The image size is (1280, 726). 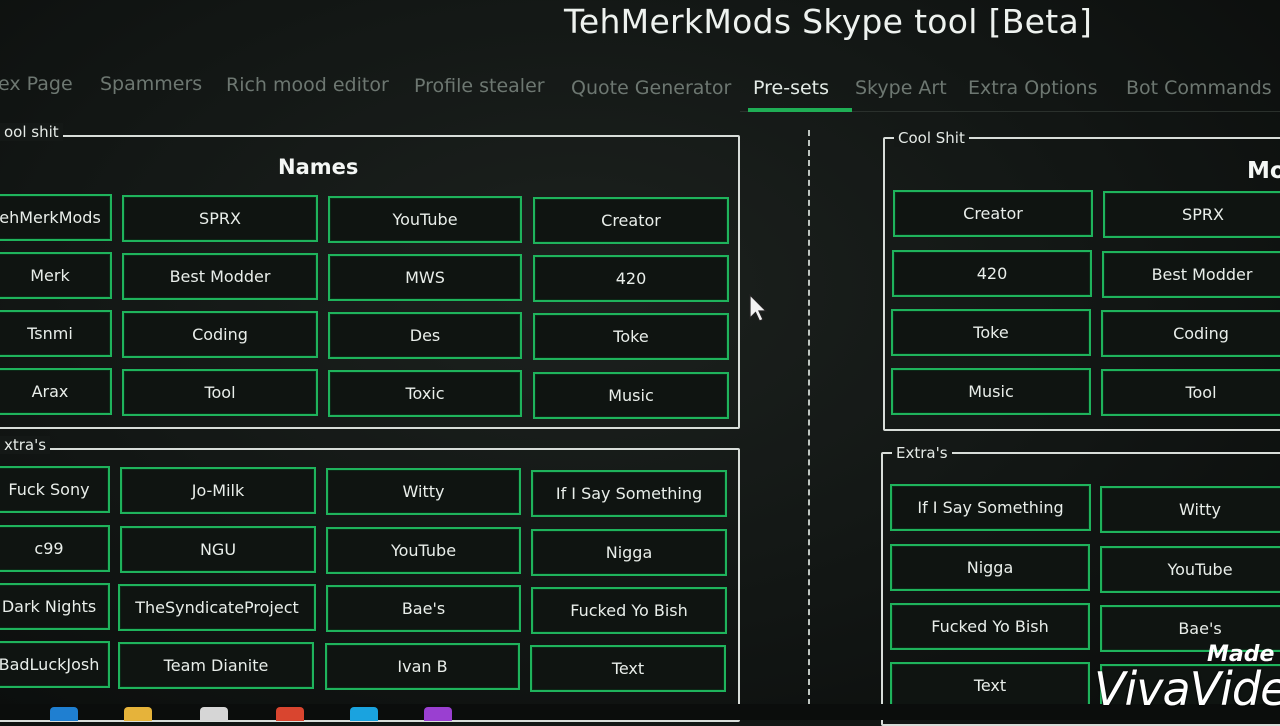 I want to click on tab-rich-mood-editor: Rich mood editor, so click(x=307, y=85).